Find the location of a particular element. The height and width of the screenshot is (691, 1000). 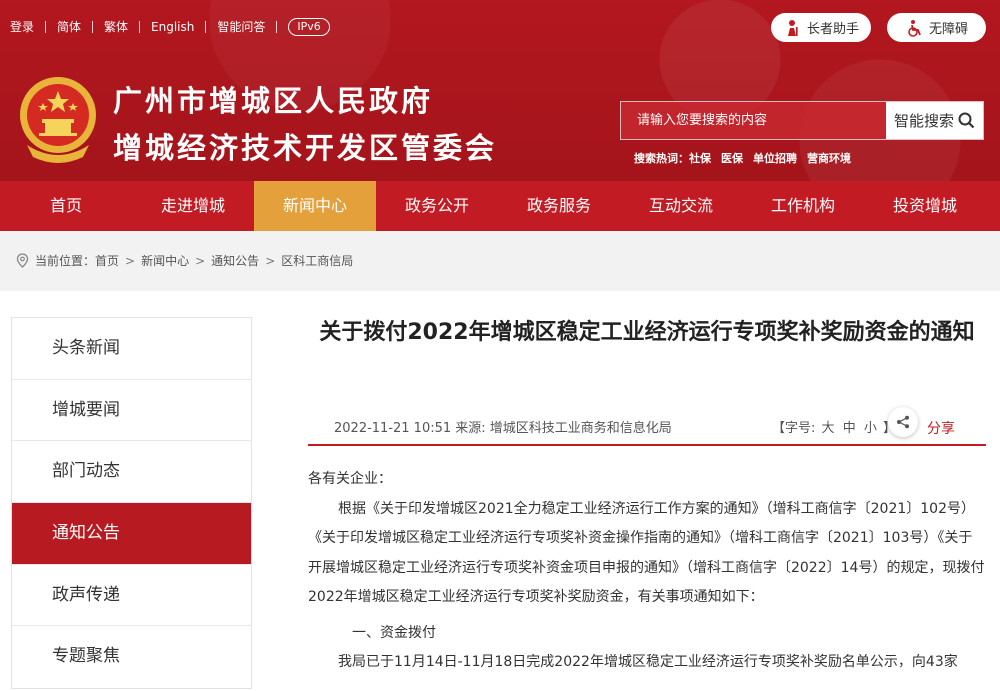

location-pin-icon is located at coordinates (22, 260).